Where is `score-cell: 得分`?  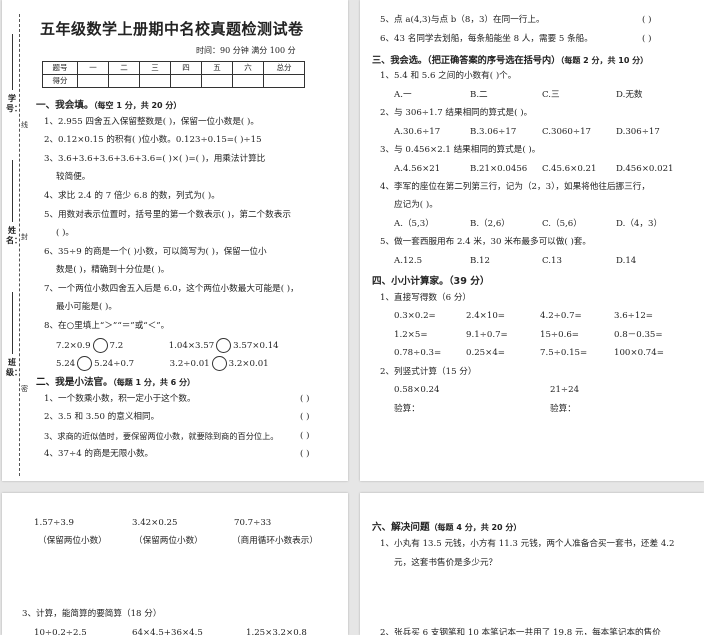 score-cell: 得分 is located at coordinates (60, 81).